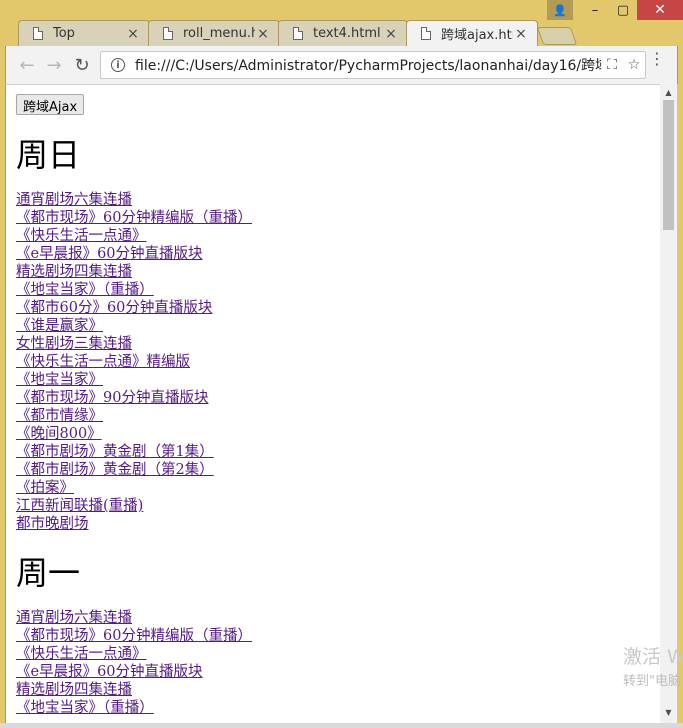 The width and height of the screenshot is (683, 728). Describe the element at coordinates (634, 65) in the screenshot. I see `star-bookmark-icon: ☆` at that location.